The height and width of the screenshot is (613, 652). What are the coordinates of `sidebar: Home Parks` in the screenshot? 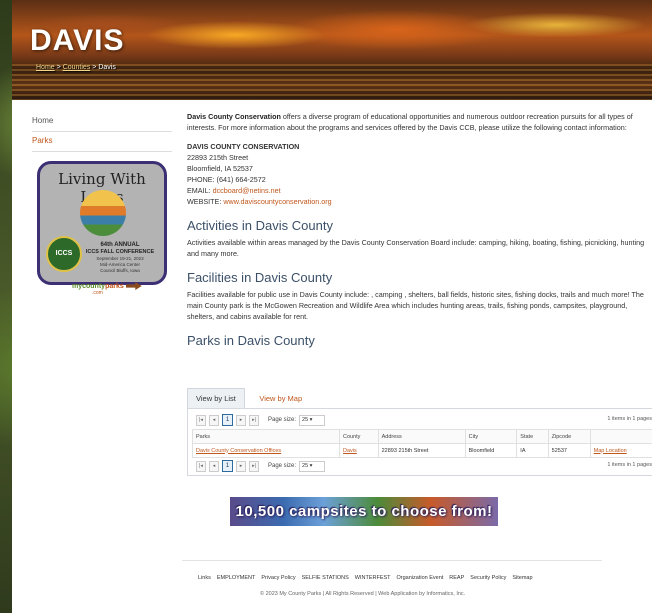 It's located at (102, 132).